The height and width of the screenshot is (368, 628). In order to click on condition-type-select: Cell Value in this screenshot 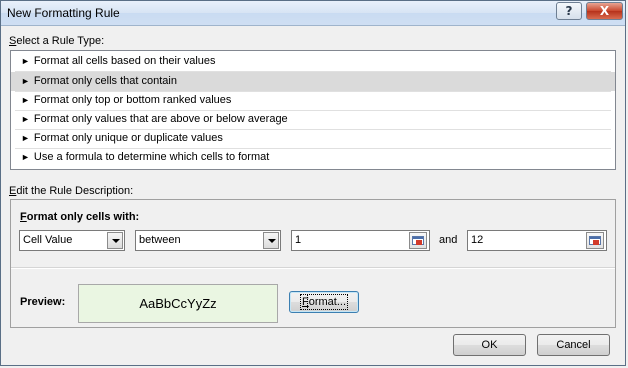, I will do `click(72, 240)`.